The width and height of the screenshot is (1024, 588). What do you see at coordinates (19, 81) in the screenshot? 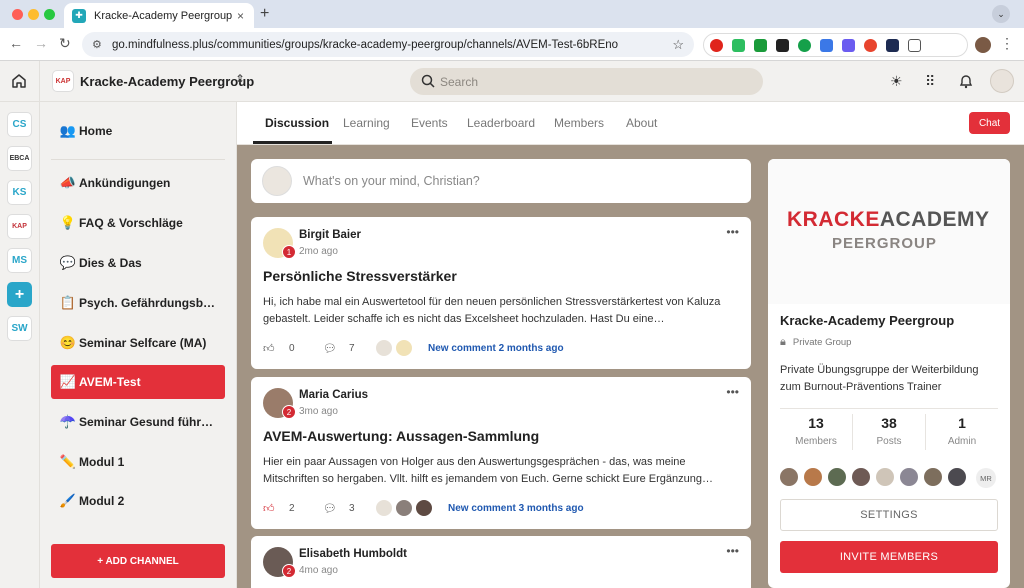
I see `home-icon` at bounding box center [19, 81].